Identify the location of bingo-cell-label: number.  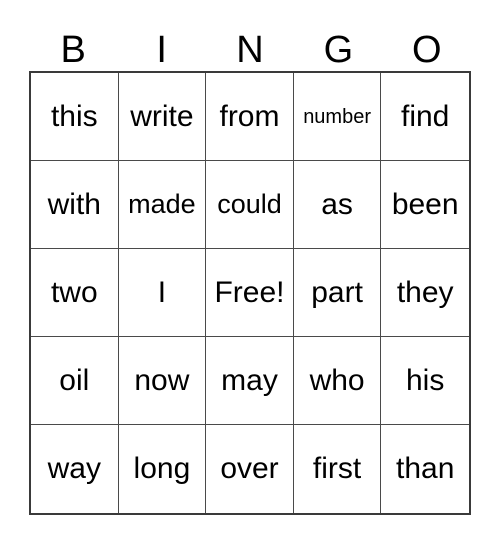
(337, 116).